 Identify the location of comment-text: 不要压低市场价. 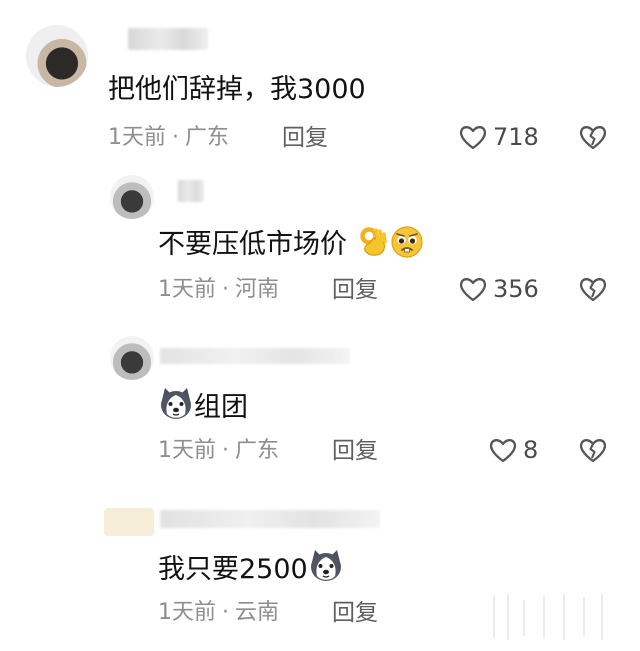
(291, 243).